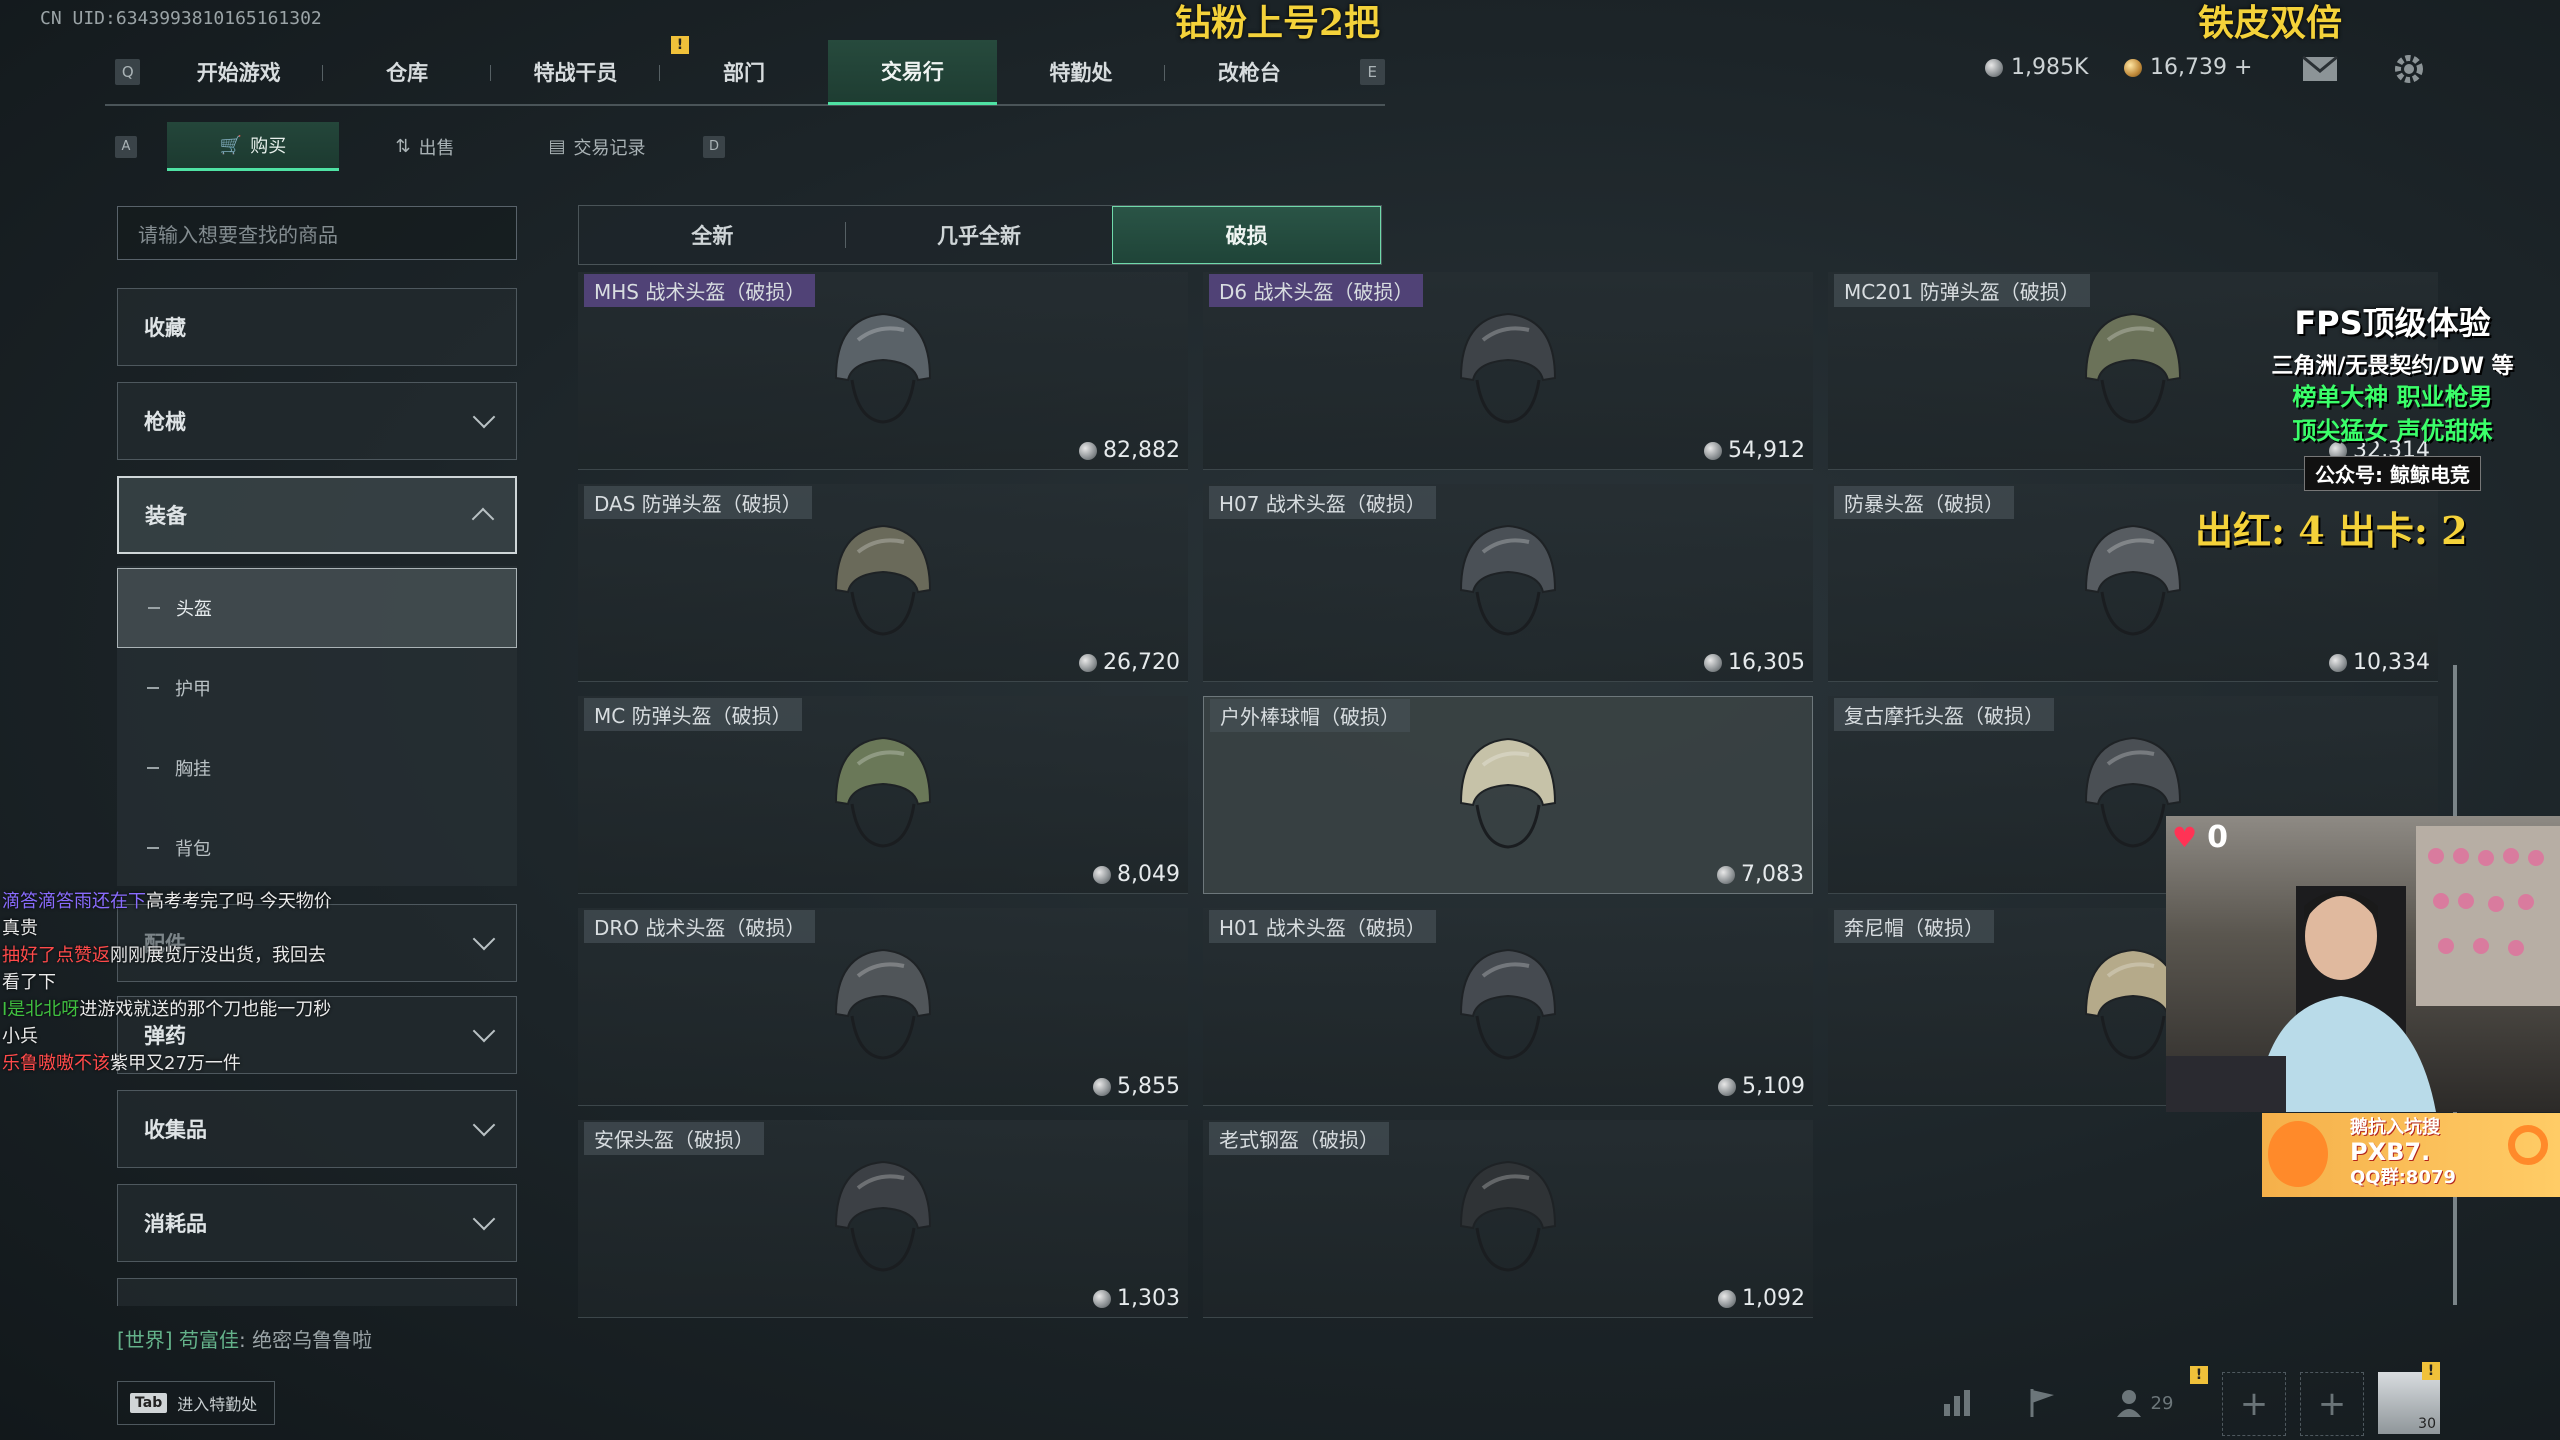 The image size is (2560, 1440). Describe the element at coordinates (407, 72) in the screenshot. I see `tab-warehouse: 仓库` at that location.